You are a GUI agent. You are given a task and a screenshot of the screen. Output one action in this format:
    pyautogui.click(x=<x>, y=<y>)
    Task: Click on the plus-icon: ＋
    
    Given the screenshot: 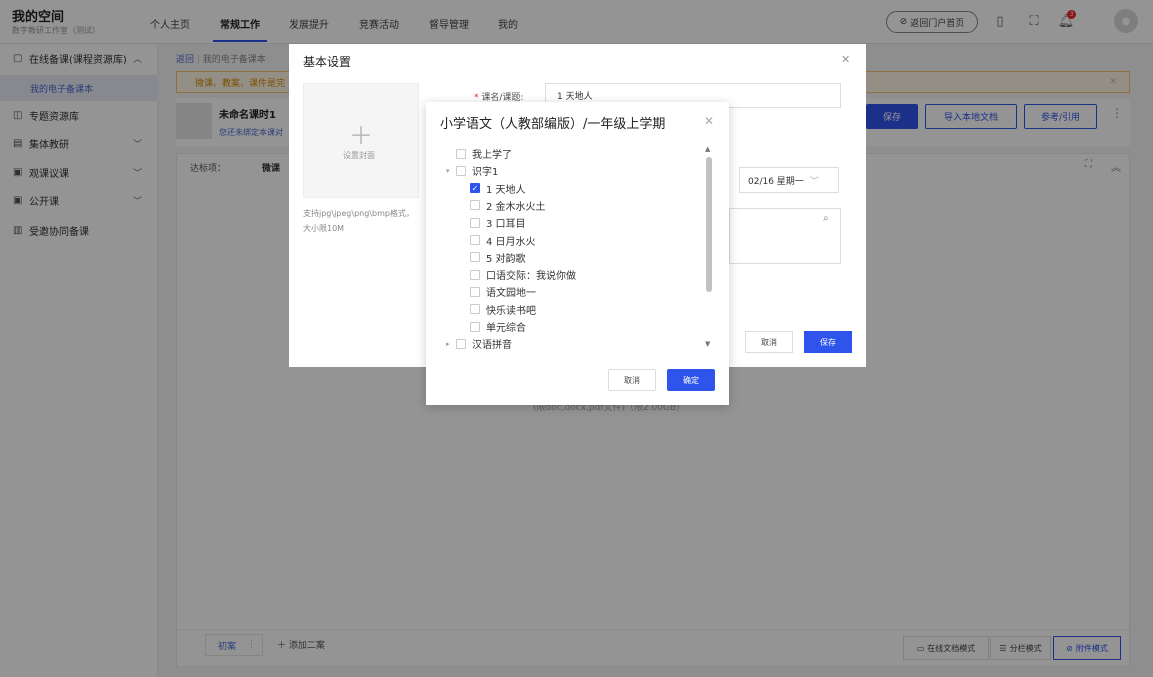 What is the action you would take?
    pyautogui.click(x=361, y=136)
    